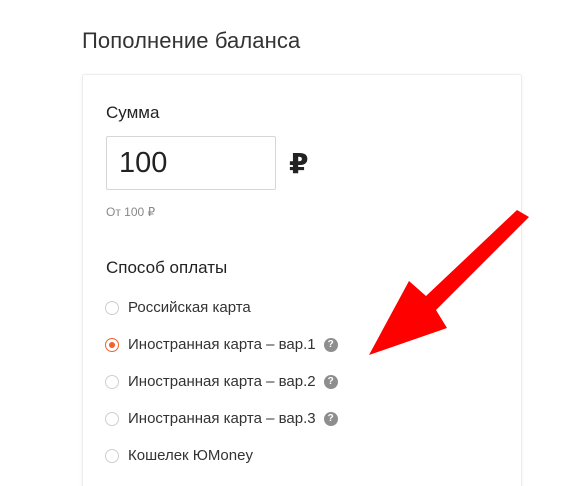 The height and width of the screenshot is (486, 580). I want to click on payment-option-foreign-card-2: Иностранная карта – вар.2 ?, so click(305, 381).